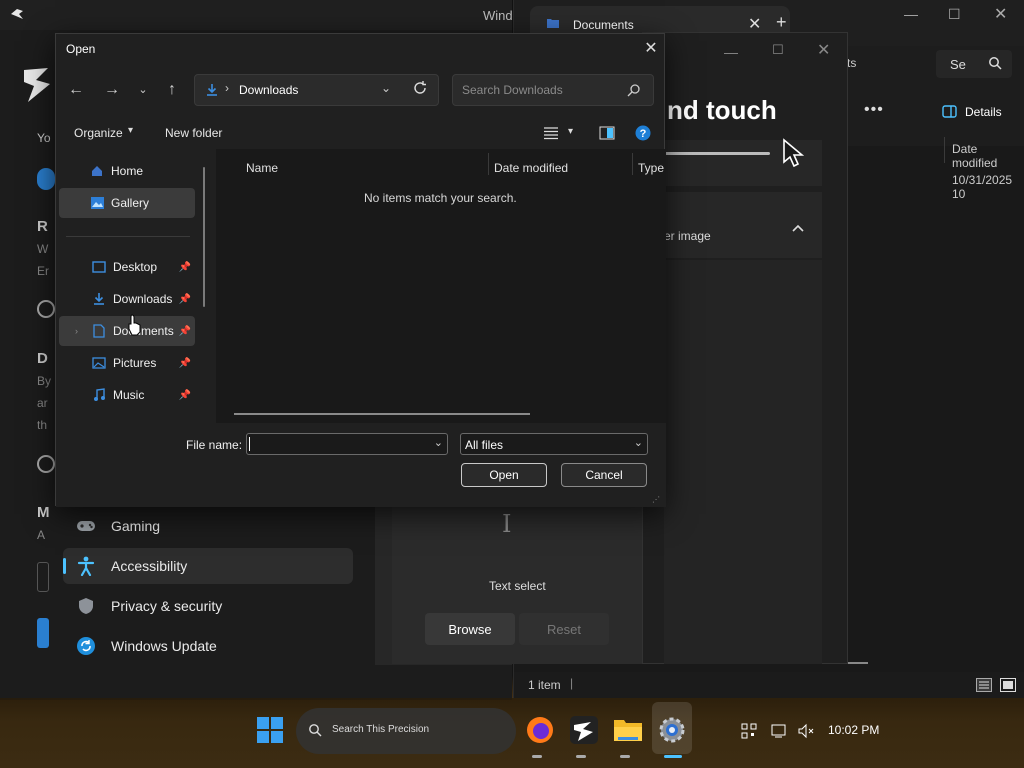  I want to click on view-list-icon, so click(551, 135).